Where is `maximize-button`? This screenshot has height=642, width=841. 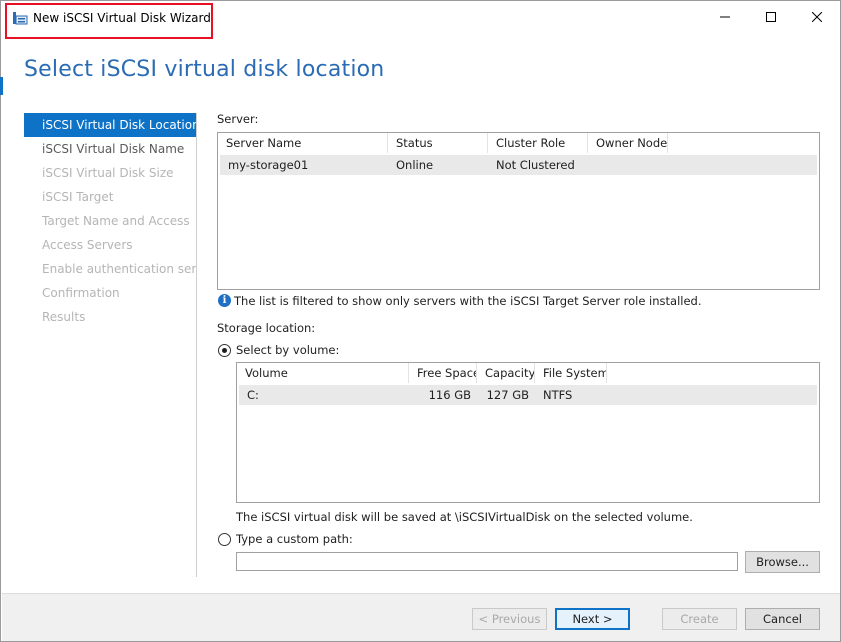
maximize-button is located at coordinates (771, 17).